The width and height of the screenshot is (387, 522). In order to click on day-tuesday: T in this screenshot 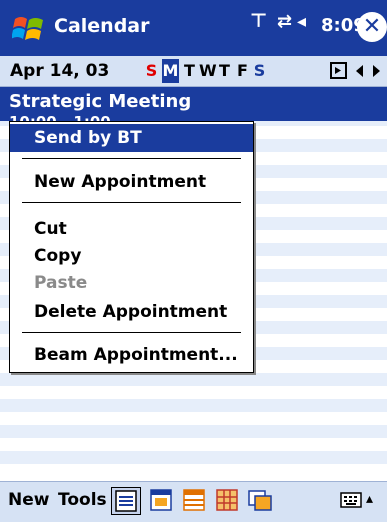, I will do `click(189, 71)`.